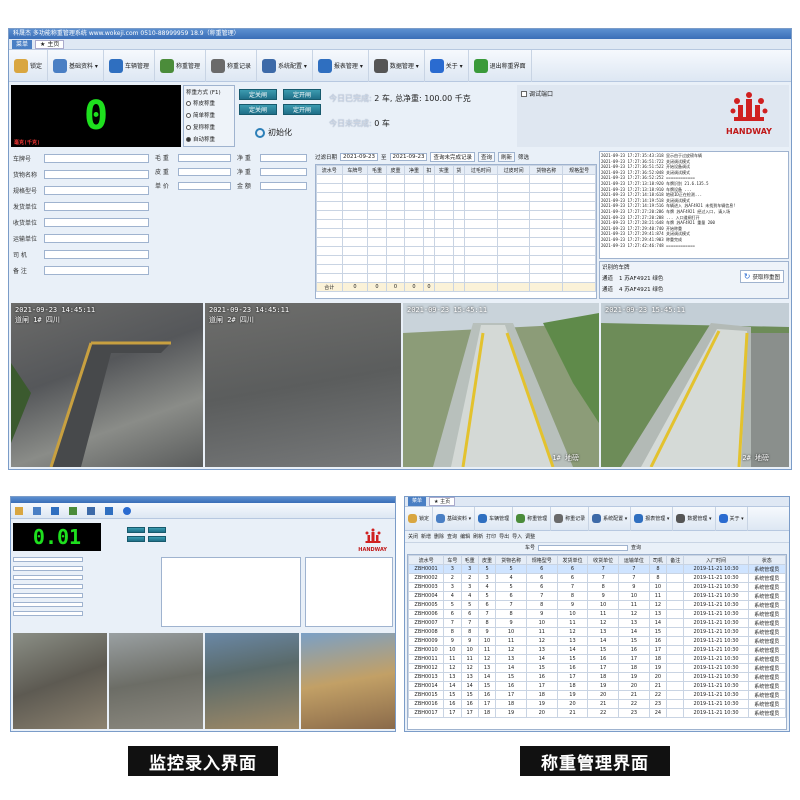 Image resolution: width=800 pixels, height=800 pixels. Describe the element at coordinates (377, 170) in the screenshot. I see `column-header: 毛重` at that location.